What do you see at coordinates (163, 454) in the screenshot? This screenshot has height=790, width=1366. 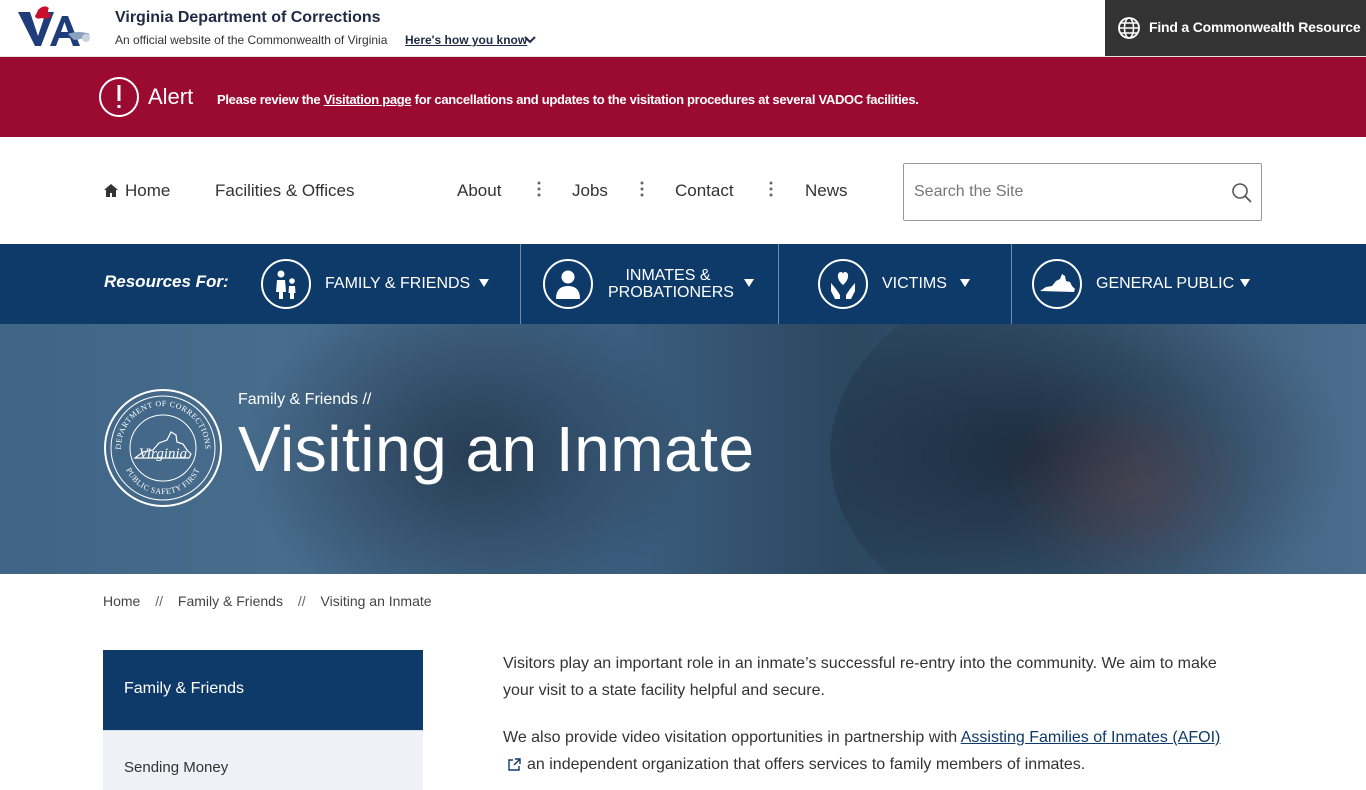 I see `seal-center-text: Virginia` at bounding box center [163, 454].